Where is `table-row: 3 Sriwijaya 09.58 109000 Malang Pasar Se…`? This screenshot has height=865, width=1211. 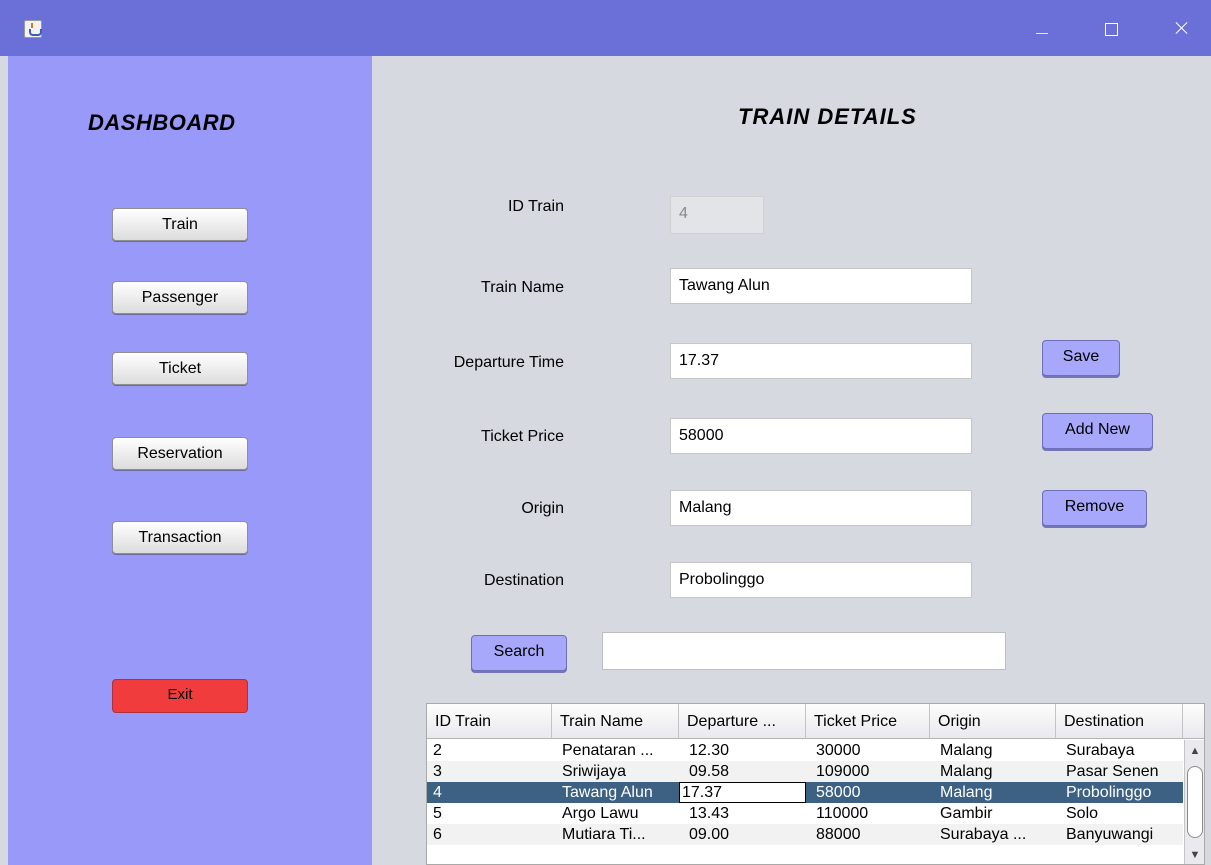
table-row: 3 Sriwijaya 09.58 109000 Malang Pasar Se… is located at coordinates (805, 771).